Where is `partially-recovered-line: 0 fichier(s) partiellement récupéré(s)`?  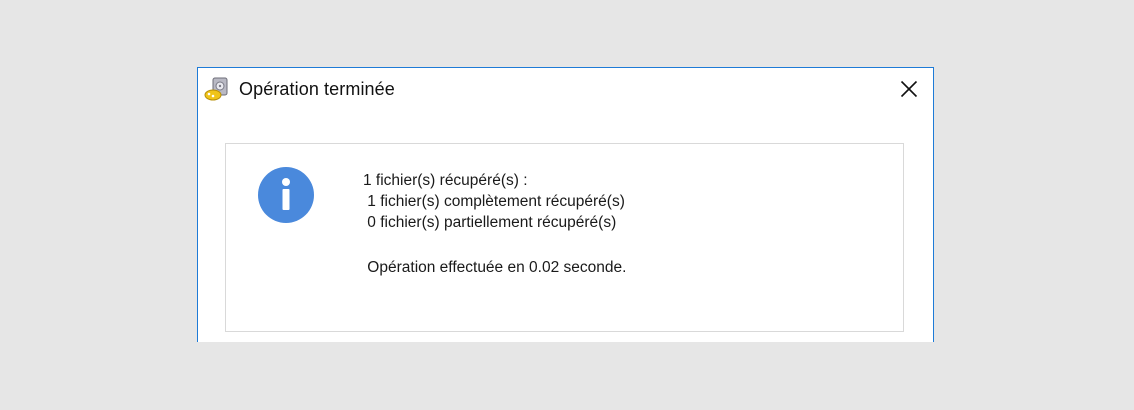 partially-recovered-line: 0 fichier(s) partiellement récupéré(s) is located at coordinates (490, 222).